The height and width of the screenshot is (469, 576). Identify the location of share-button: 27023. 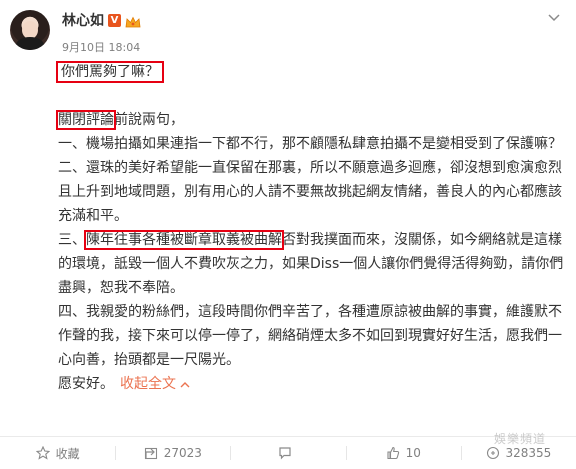
(172, 453).